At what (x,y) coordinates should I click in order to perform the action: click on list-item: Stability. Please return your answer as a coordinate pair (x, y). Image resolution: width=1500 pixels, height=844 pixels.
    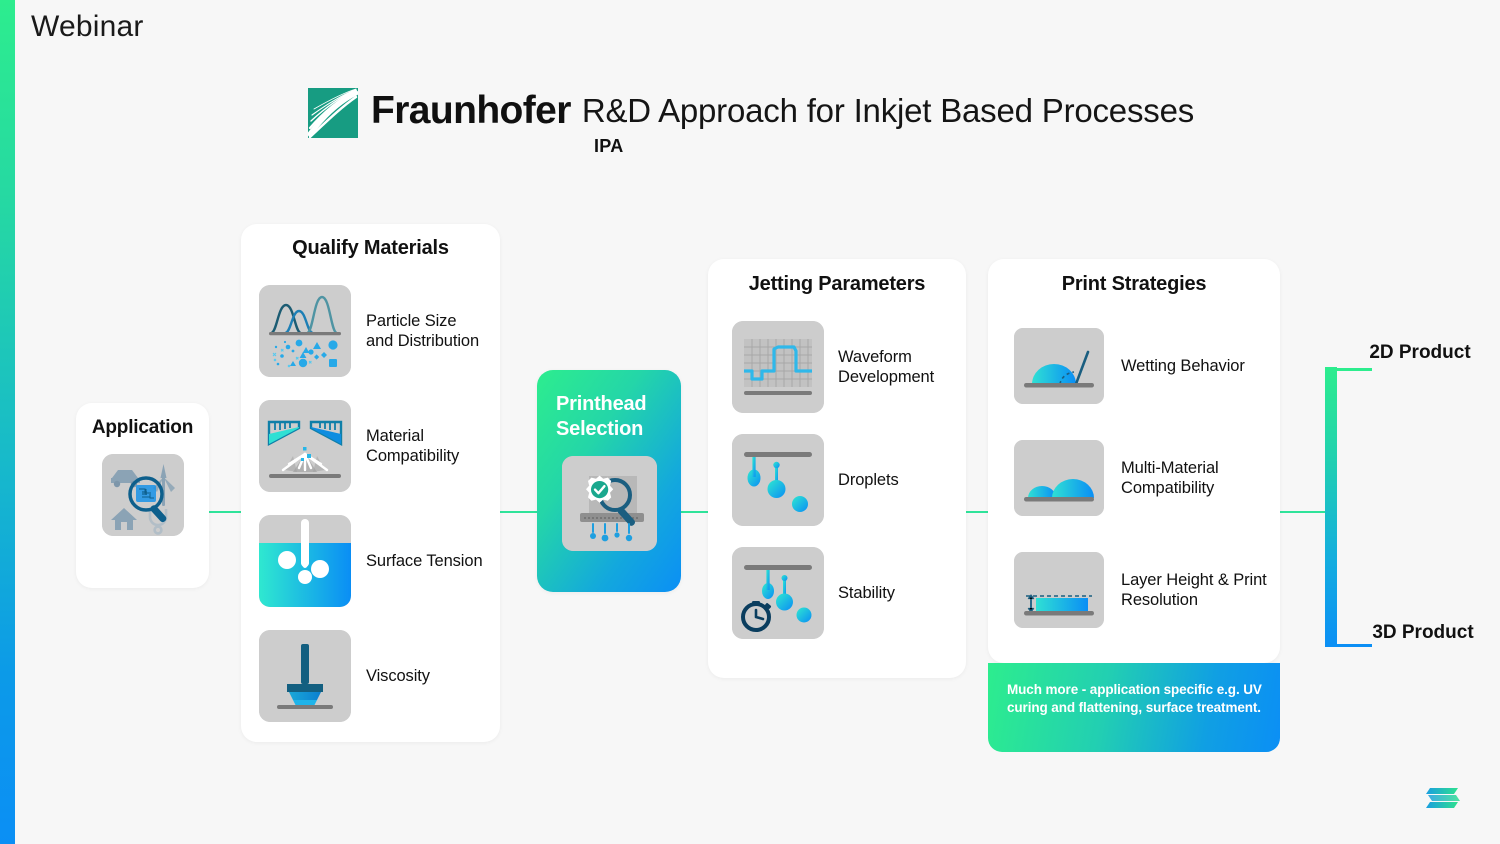
    Looking at the image, I should click on (849, 592).